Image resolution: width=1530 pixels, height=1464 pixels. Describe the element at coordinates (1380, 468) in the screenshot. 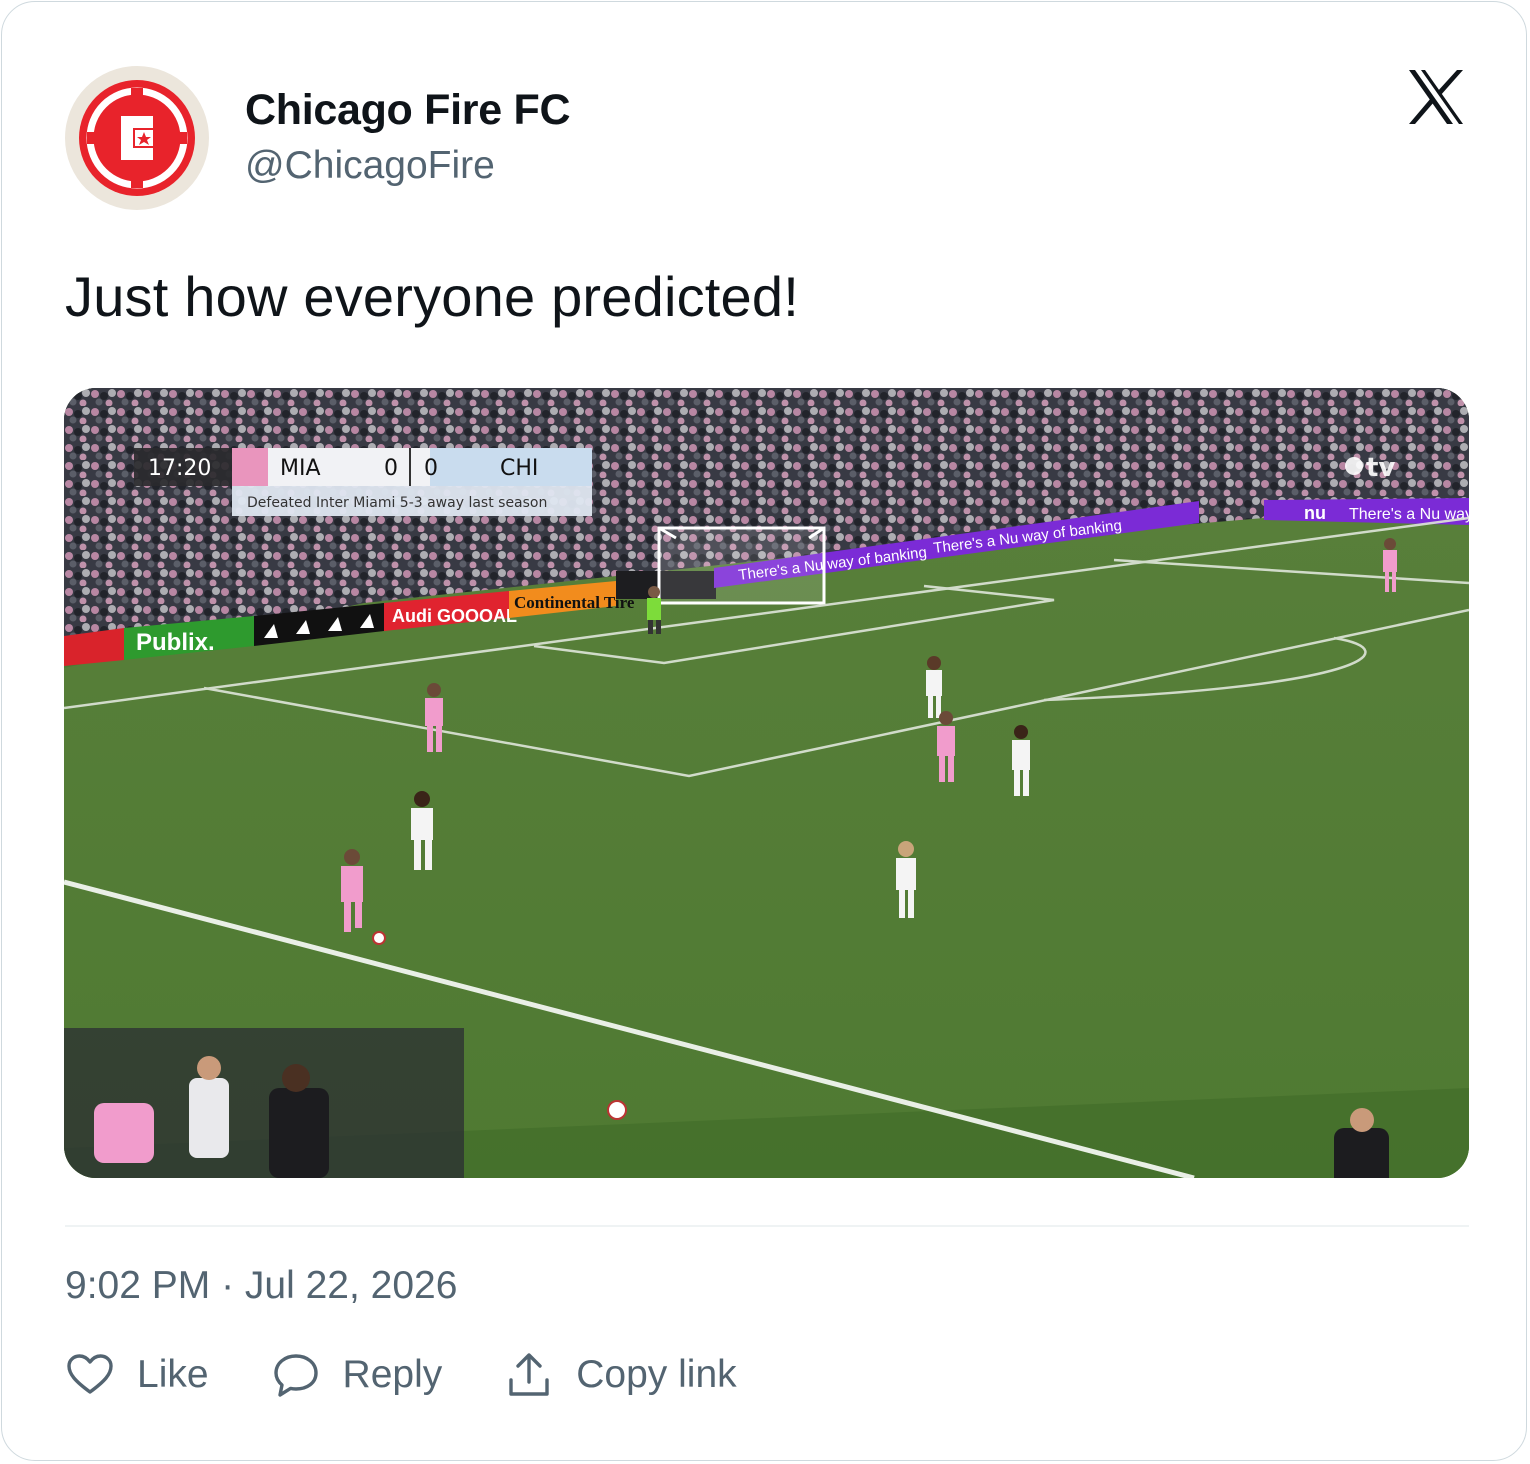

I see `svg-text: tv` at that location.